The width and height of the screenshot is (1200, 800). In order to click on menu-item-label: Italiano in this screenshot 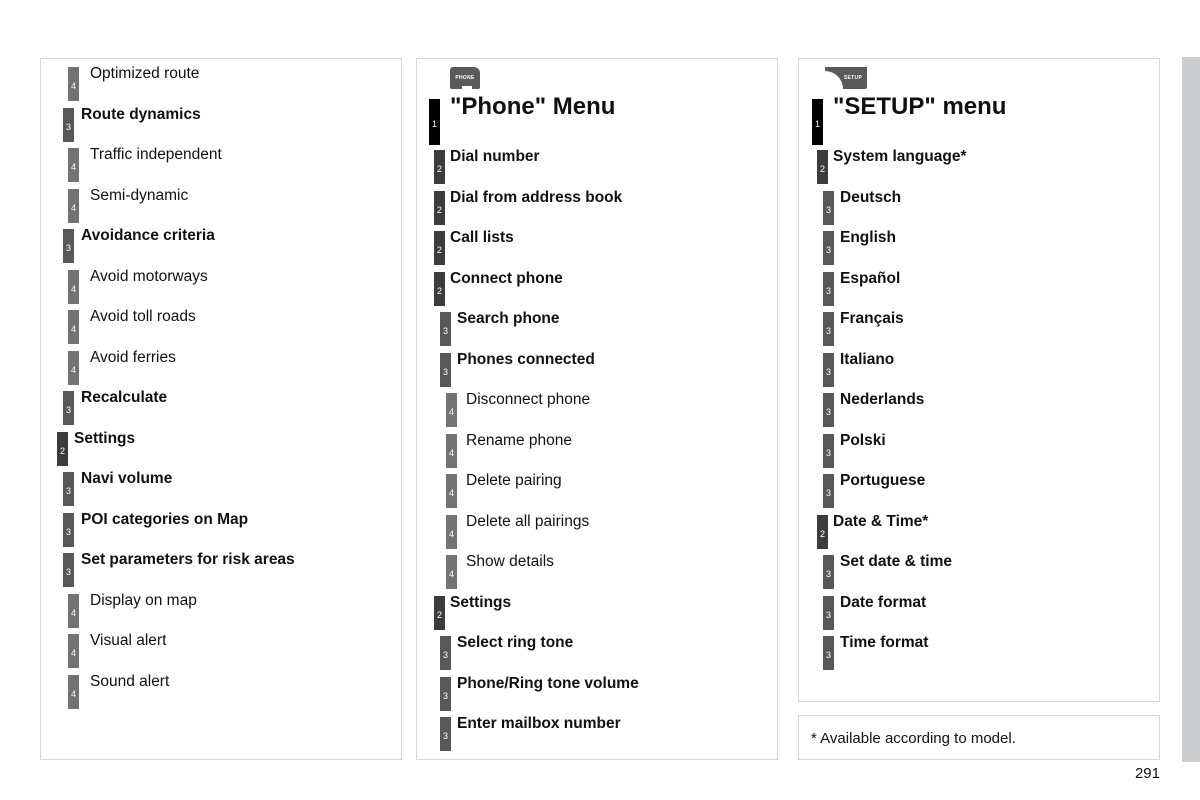, I will do `click(867, 359)`.